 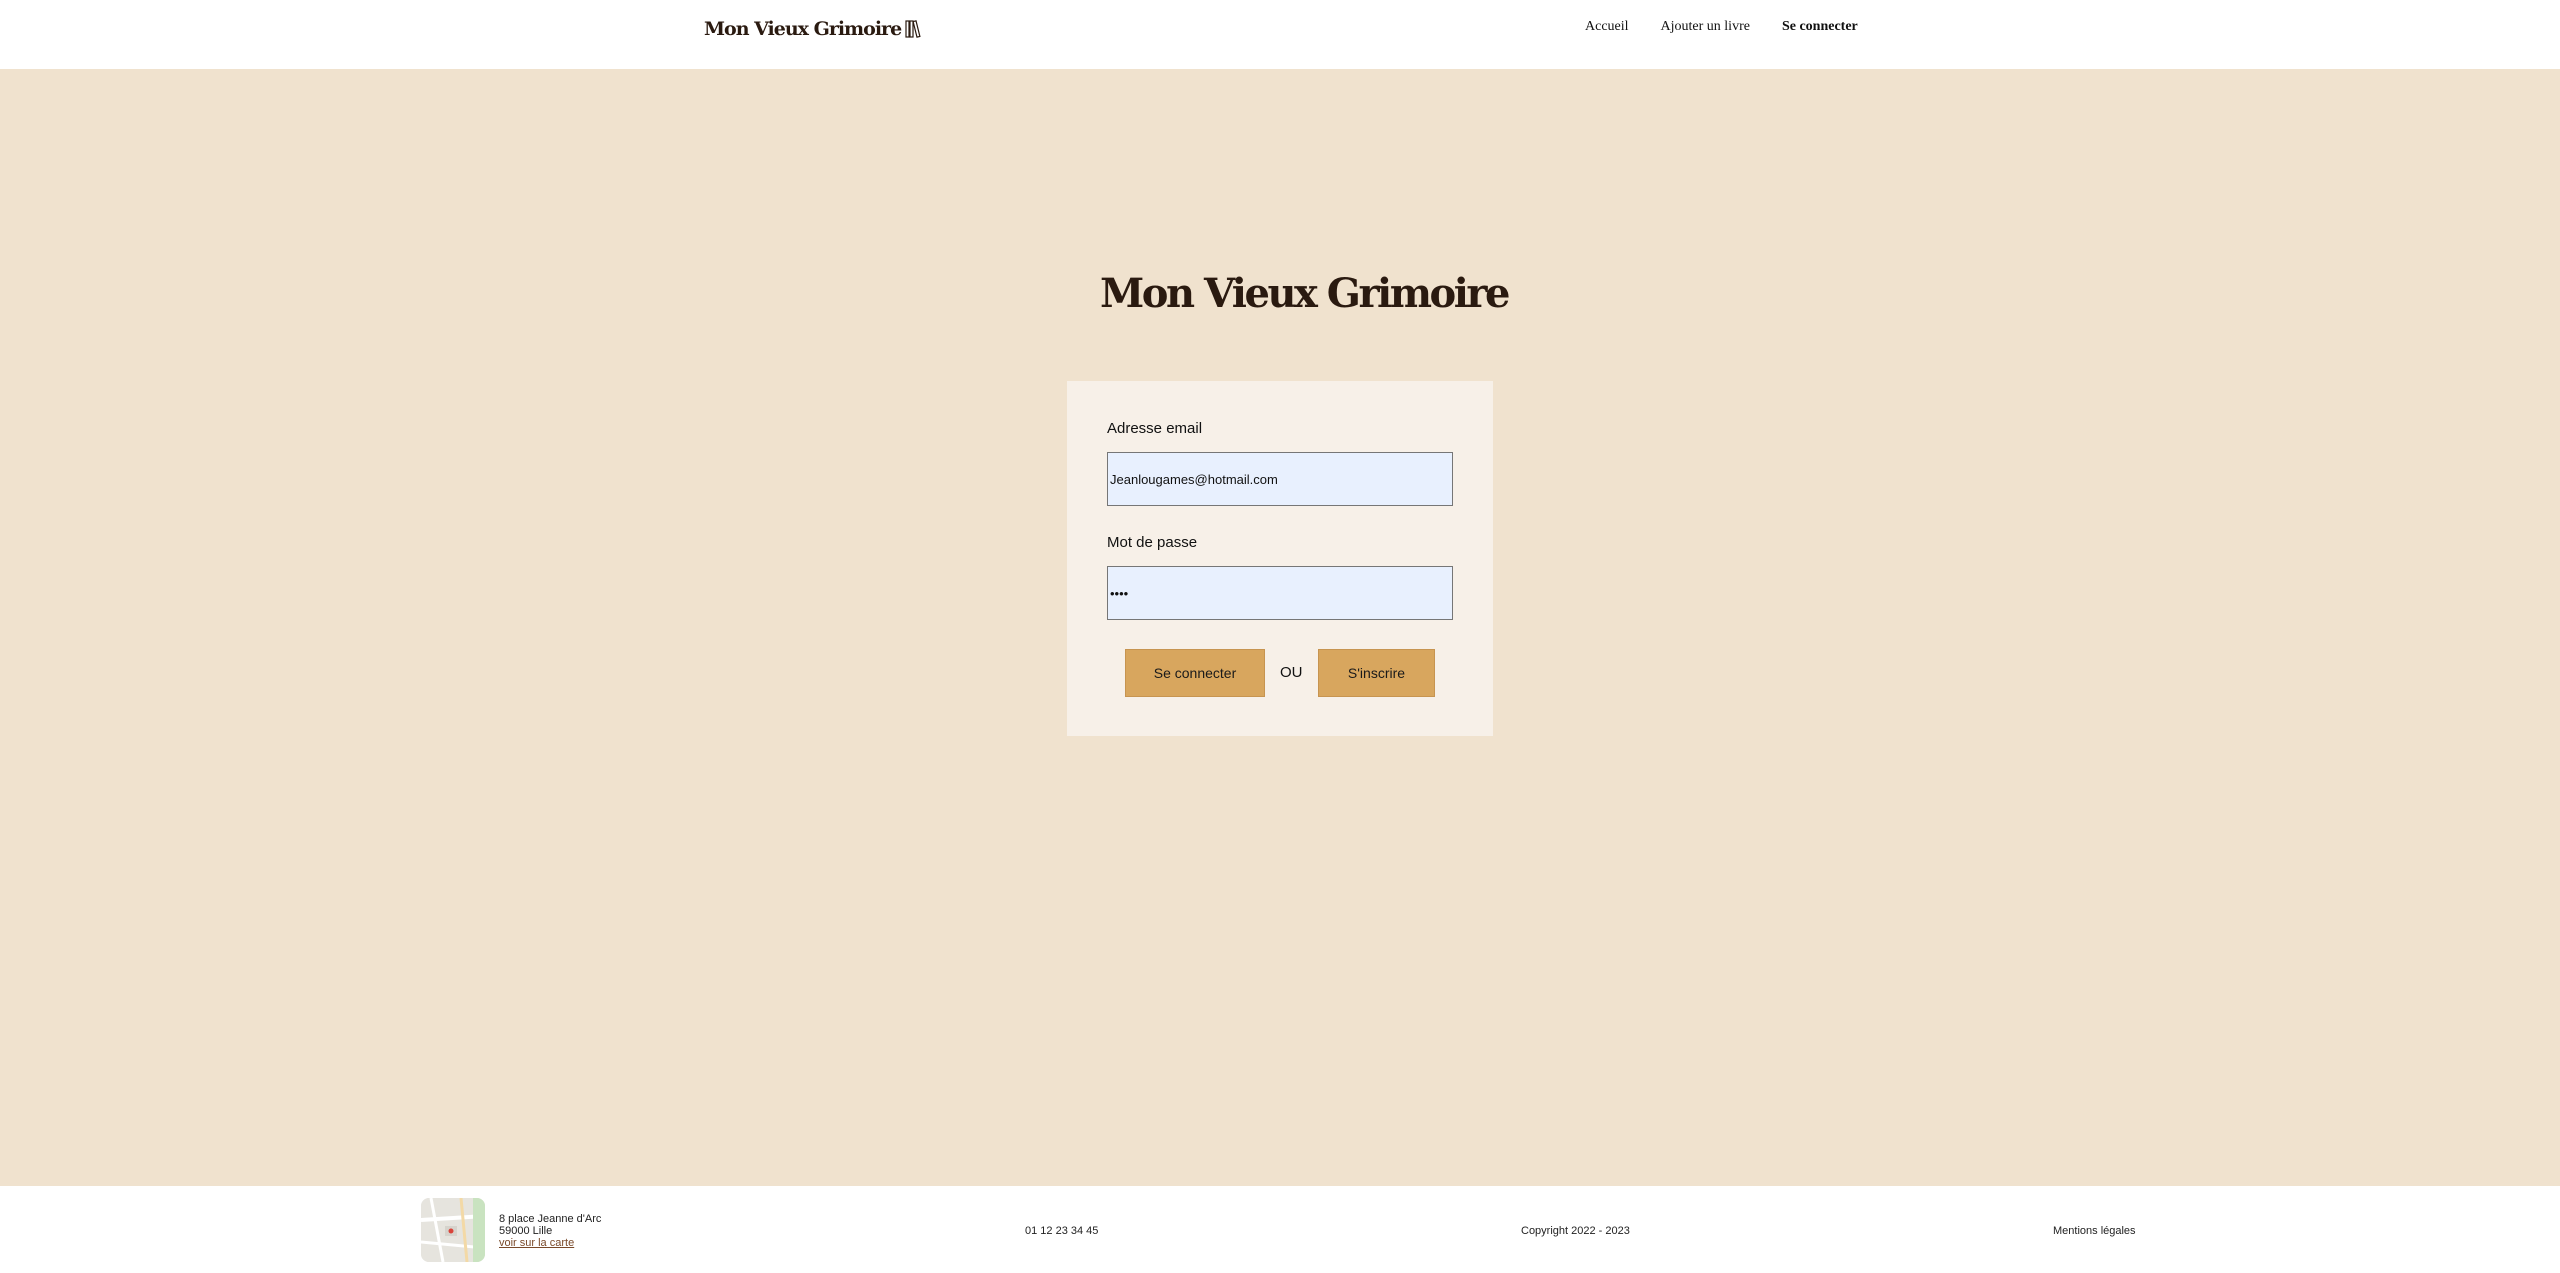 What do you see at coordinates (1152, 542) in the screenshot?
I see `password-label: Mot de passe` at bounding box center [1152, 542].